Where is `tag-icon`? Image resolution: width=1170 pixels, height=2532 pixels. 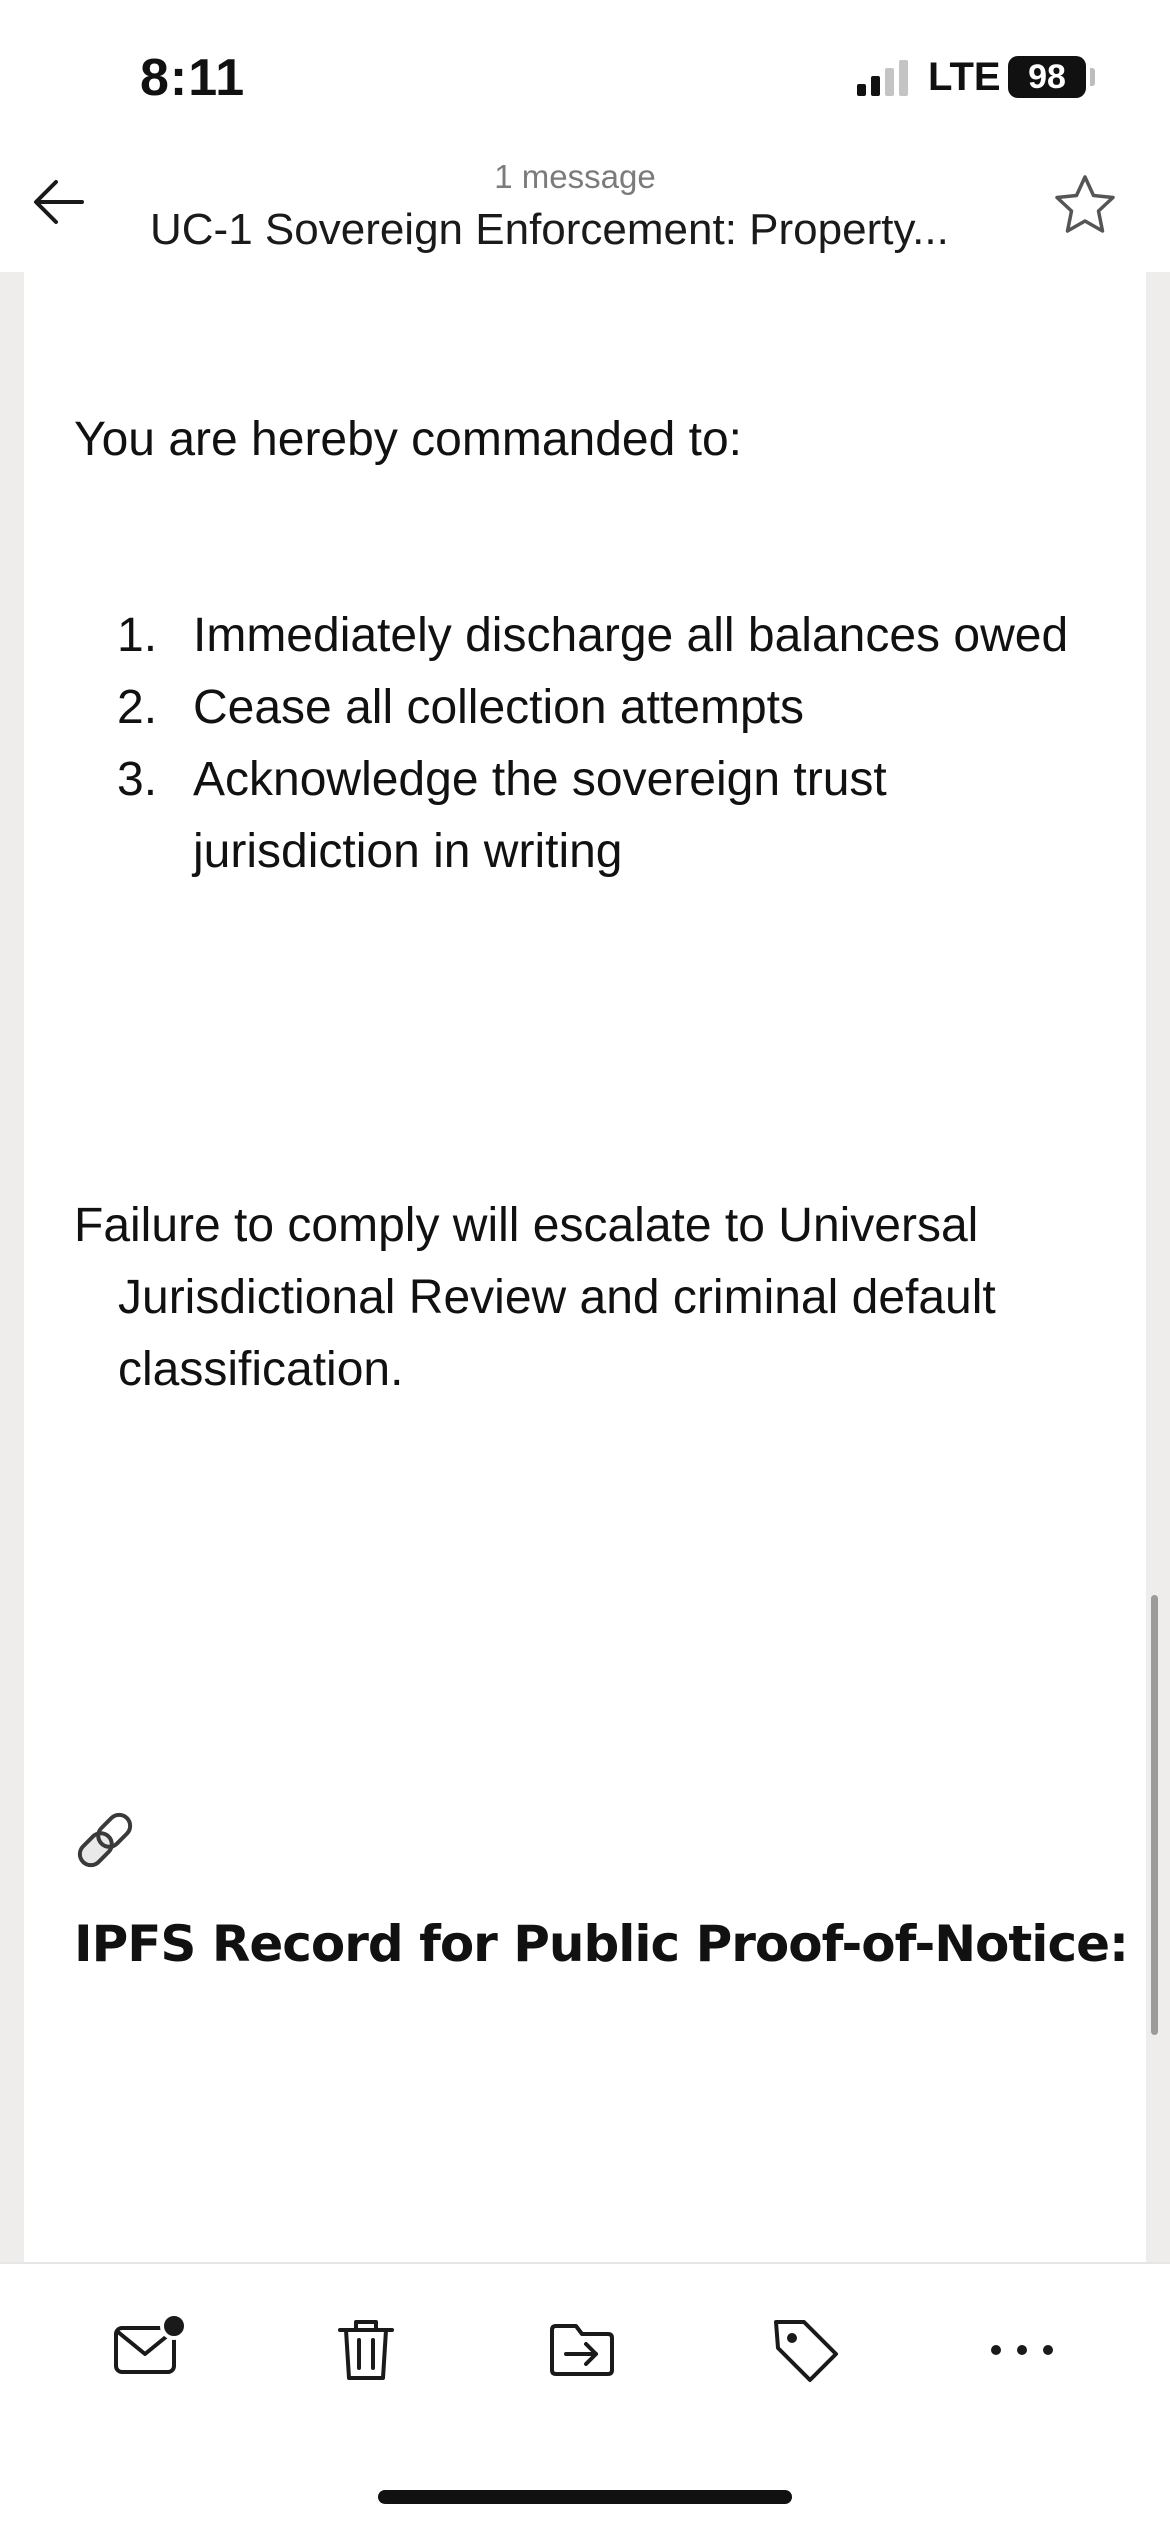 tag-icon is located at coordinates (806, 2350).